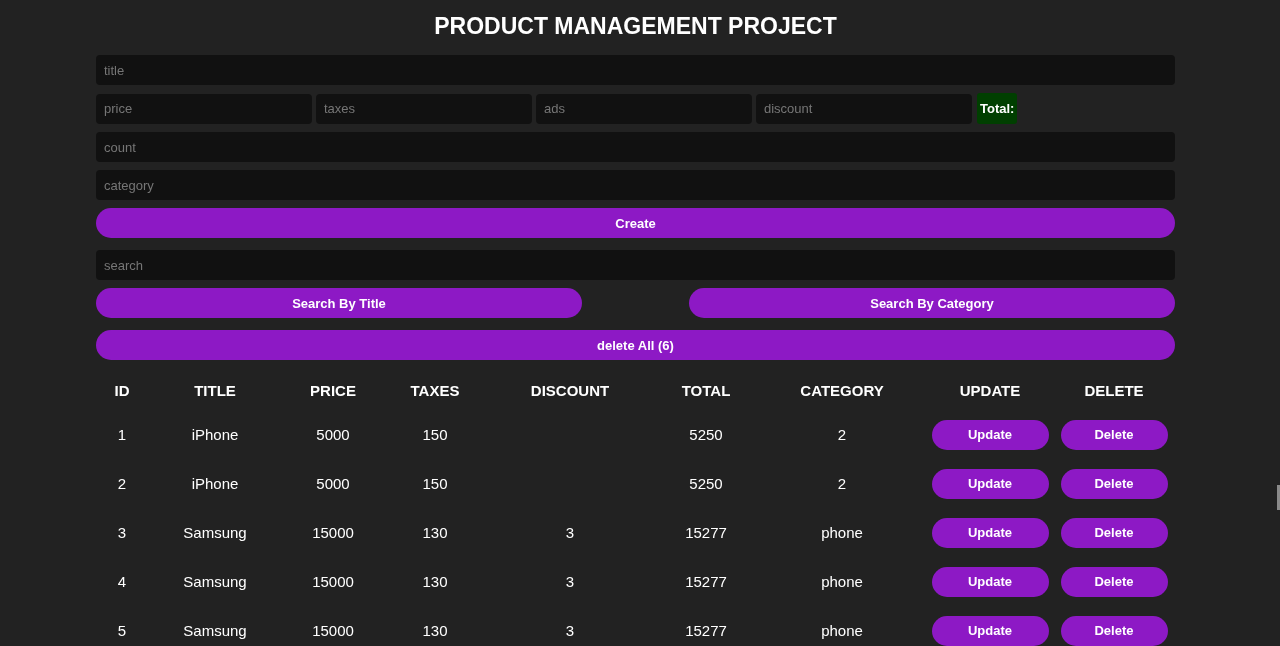  Describe the element at coordinates (424, 108) in the screenshot. I see `input-field: taxes` at that location.